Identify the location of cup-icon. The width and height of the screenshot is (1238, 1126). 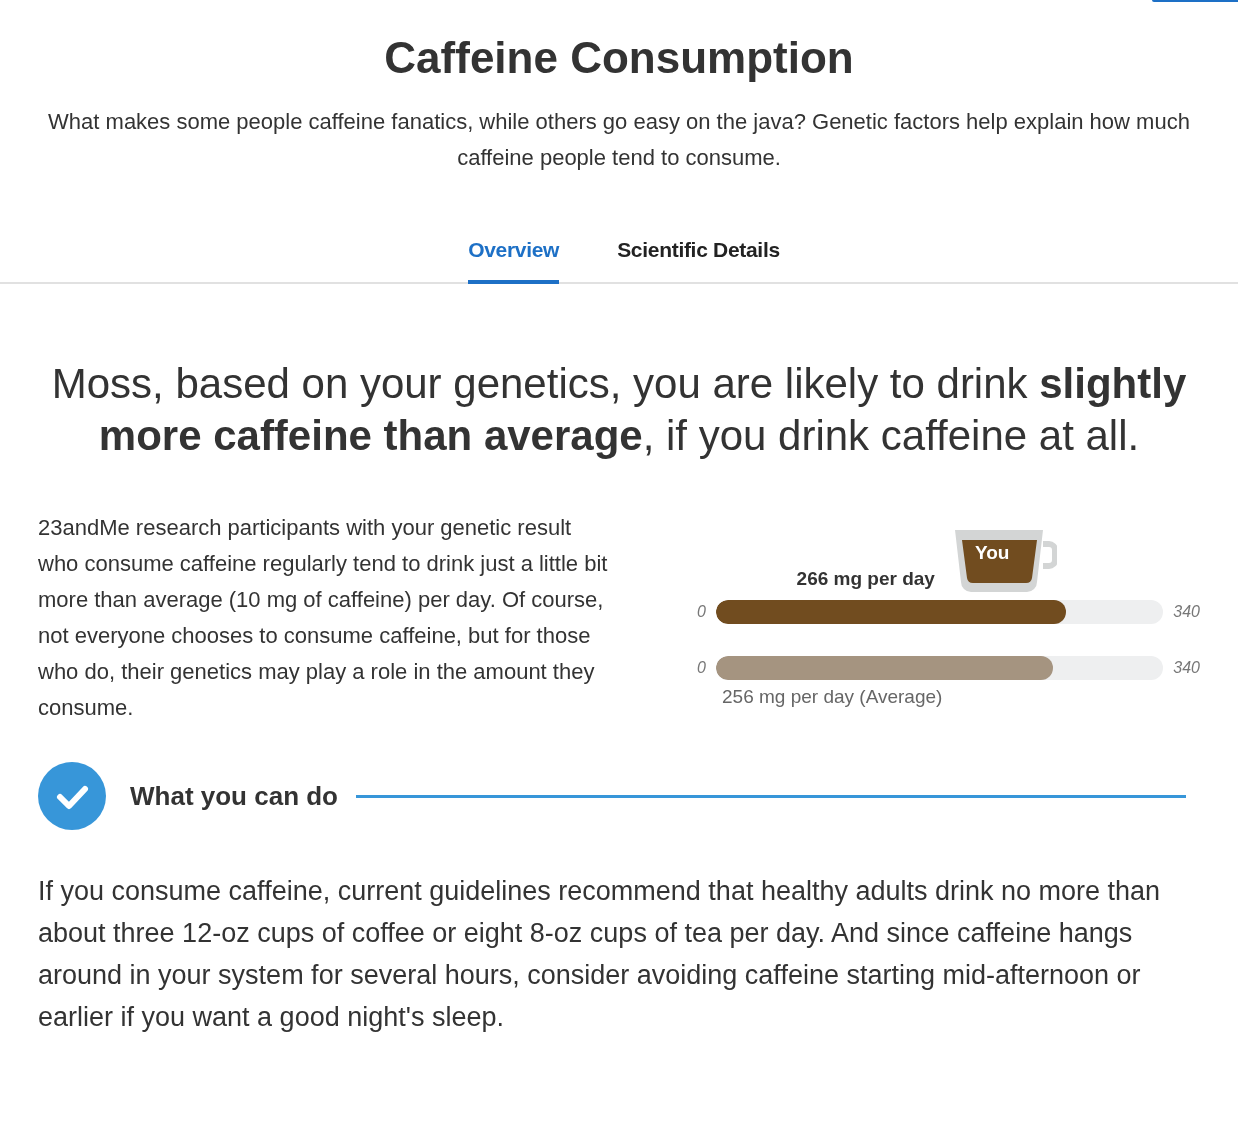
(1004, 561).